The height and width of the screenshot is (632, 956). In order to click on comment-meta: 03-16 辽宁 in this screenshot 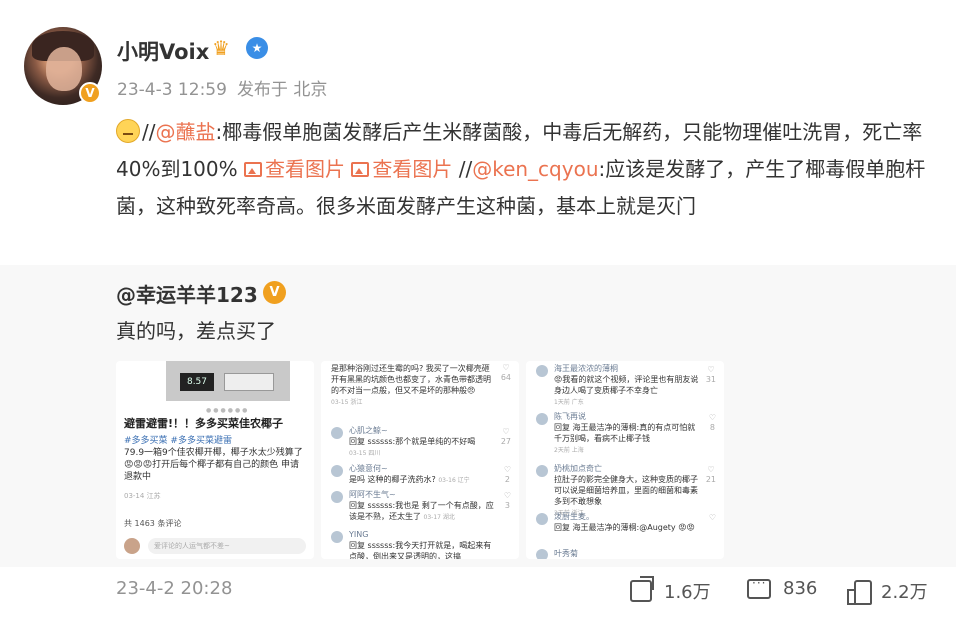, I will do `click(454, 480)`.